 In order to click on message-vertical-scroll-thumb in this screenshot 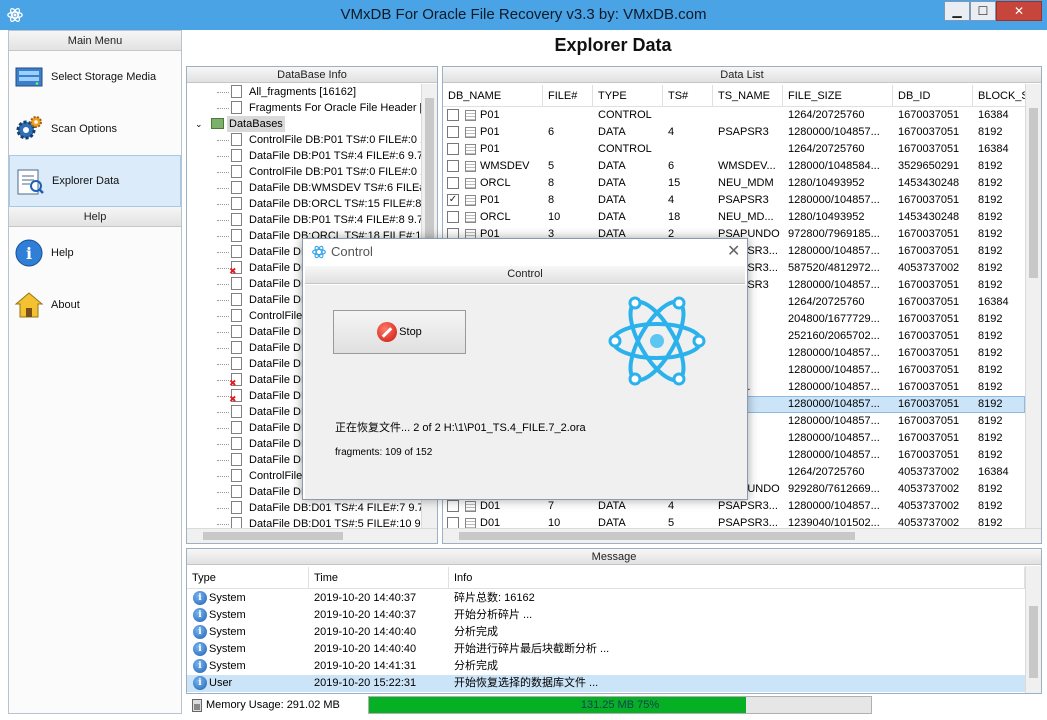, I will do `click(1033, 642)`.